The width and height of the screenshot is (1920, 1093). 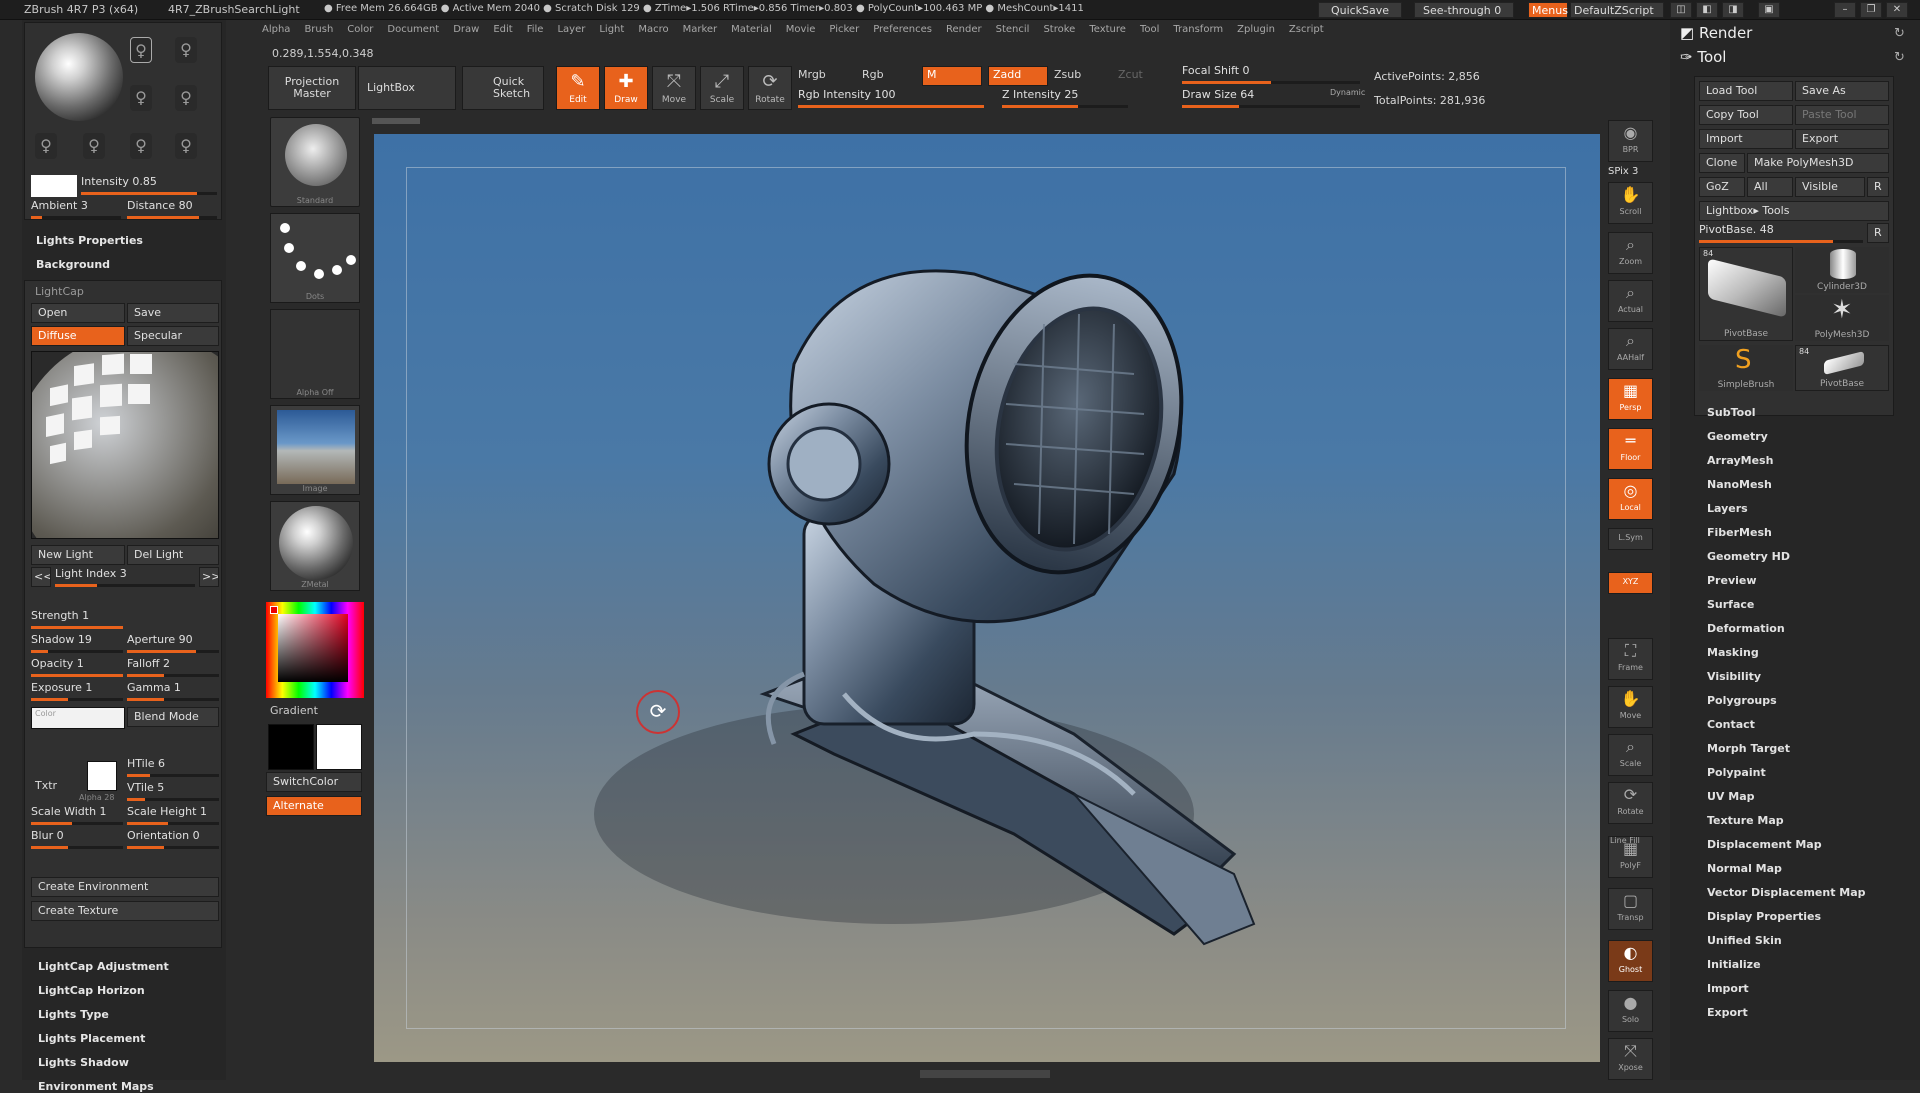 I want to click on lightcap-save-button: Save, so click(x=173, y=313).